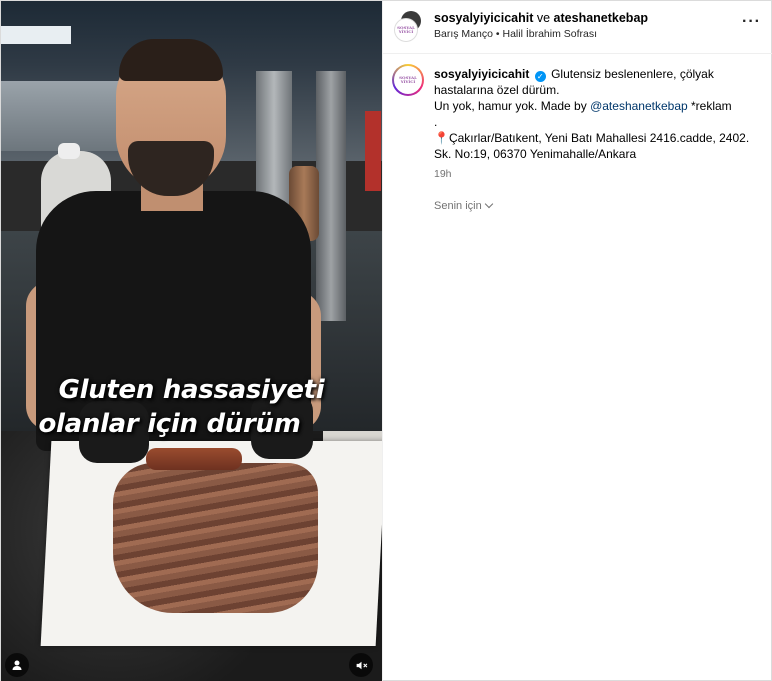  Describe the element at coordinates (361, 665) in the screenshot. I see `speaker-muted-icon` at that location.